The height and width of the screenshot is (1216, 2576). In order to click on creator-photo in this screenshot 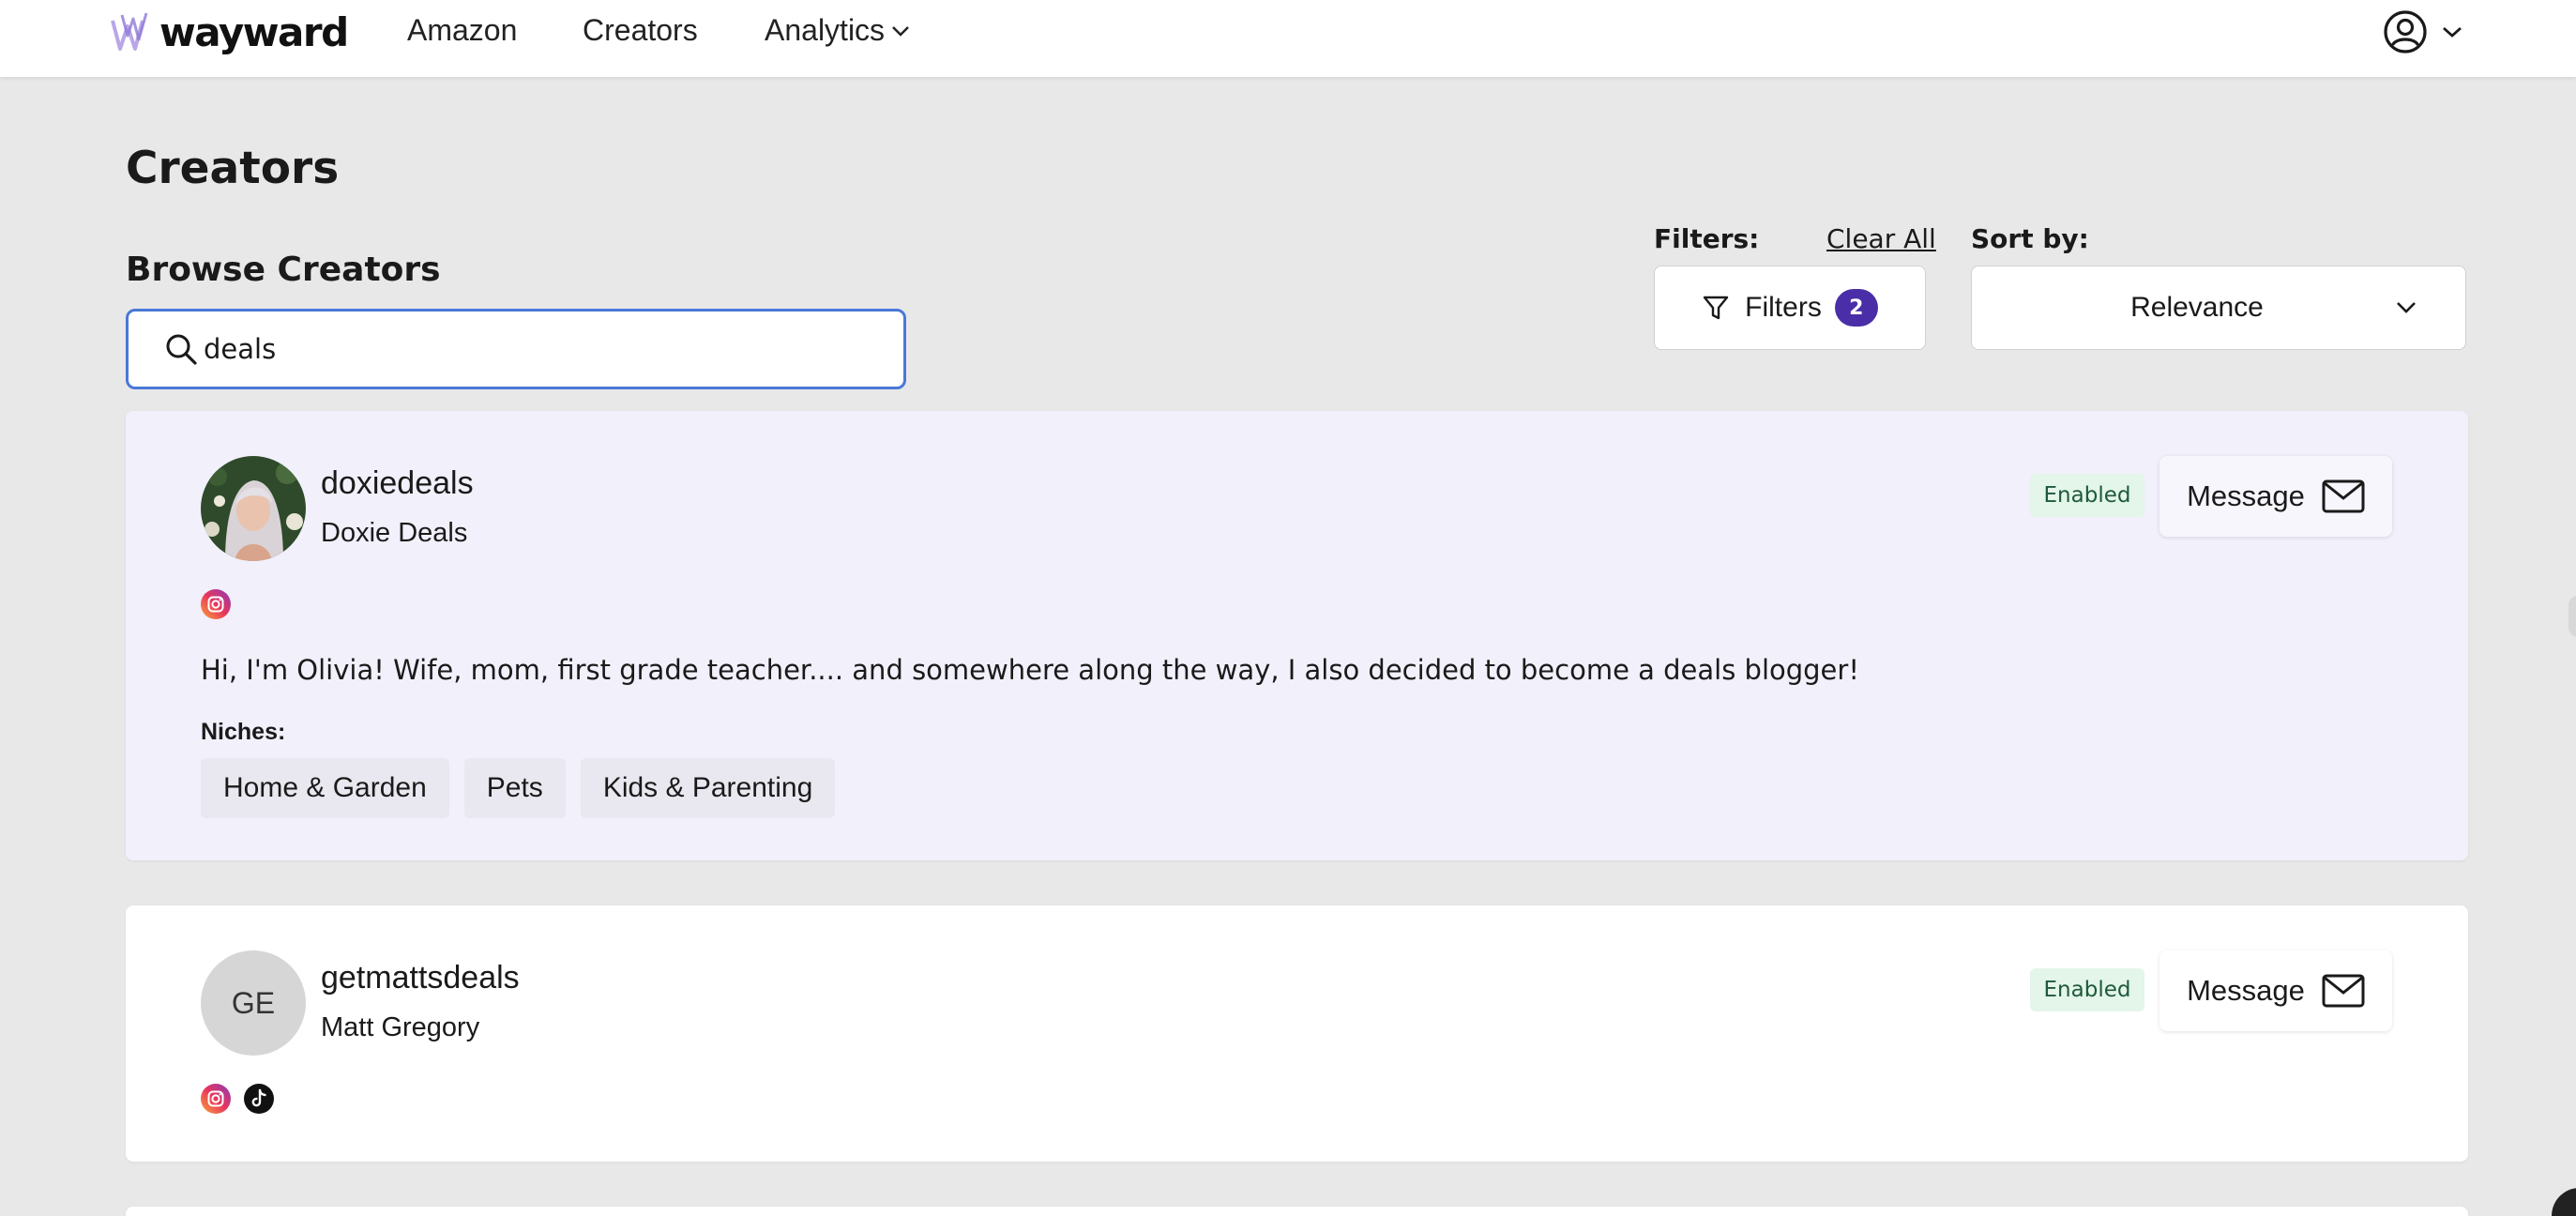, I will do `click(253, 509)`.